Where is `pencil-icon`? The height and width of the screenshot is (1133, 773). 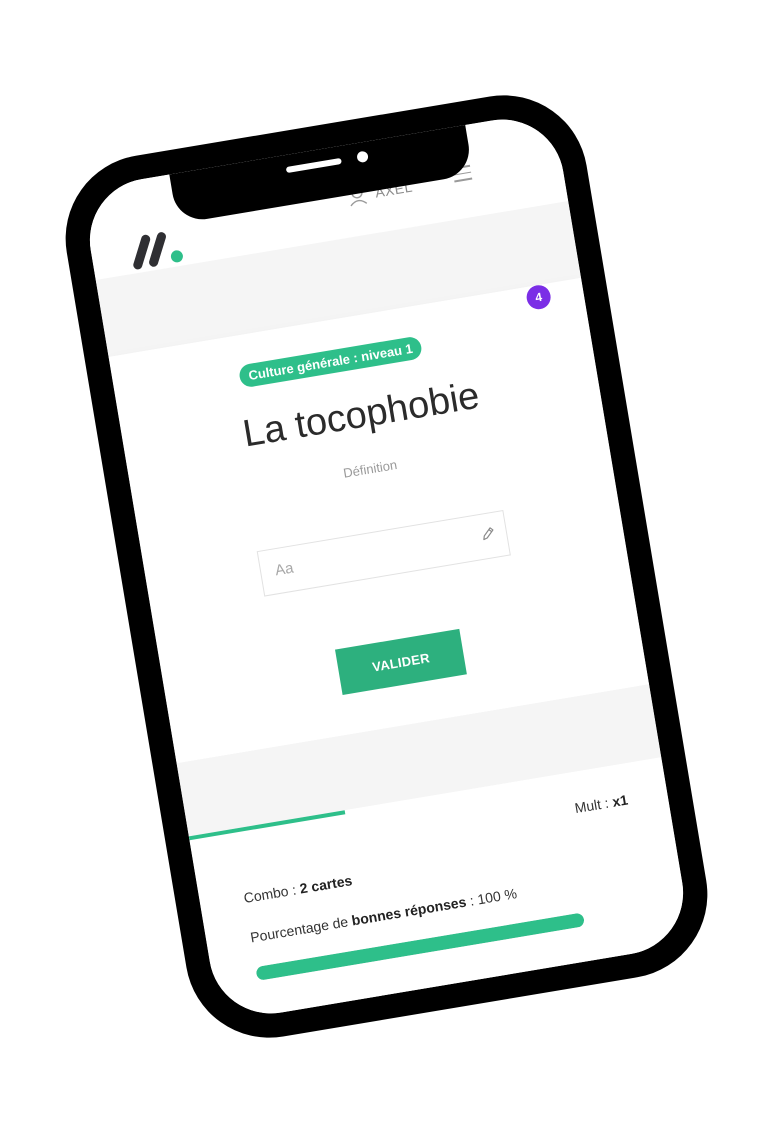 pencil-icon is located at coordinates (488, 534).